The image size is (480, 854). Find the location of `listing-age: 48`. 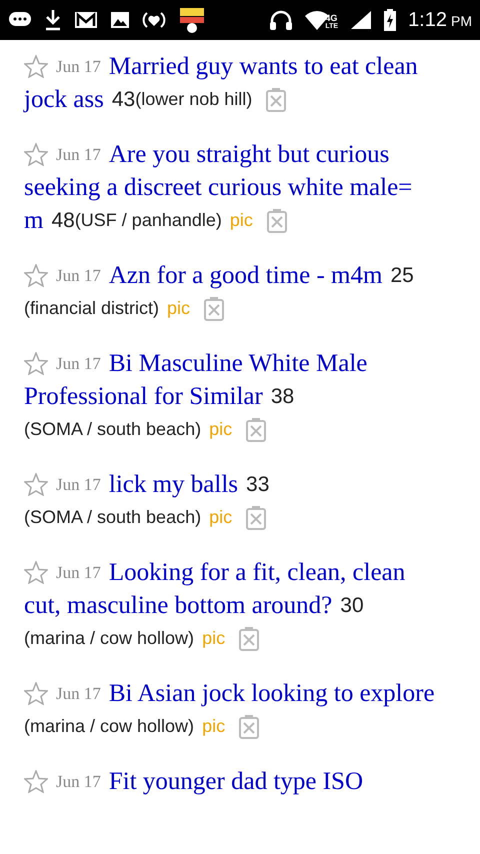

listing-age: 48 is located at coordinates (63, 221).